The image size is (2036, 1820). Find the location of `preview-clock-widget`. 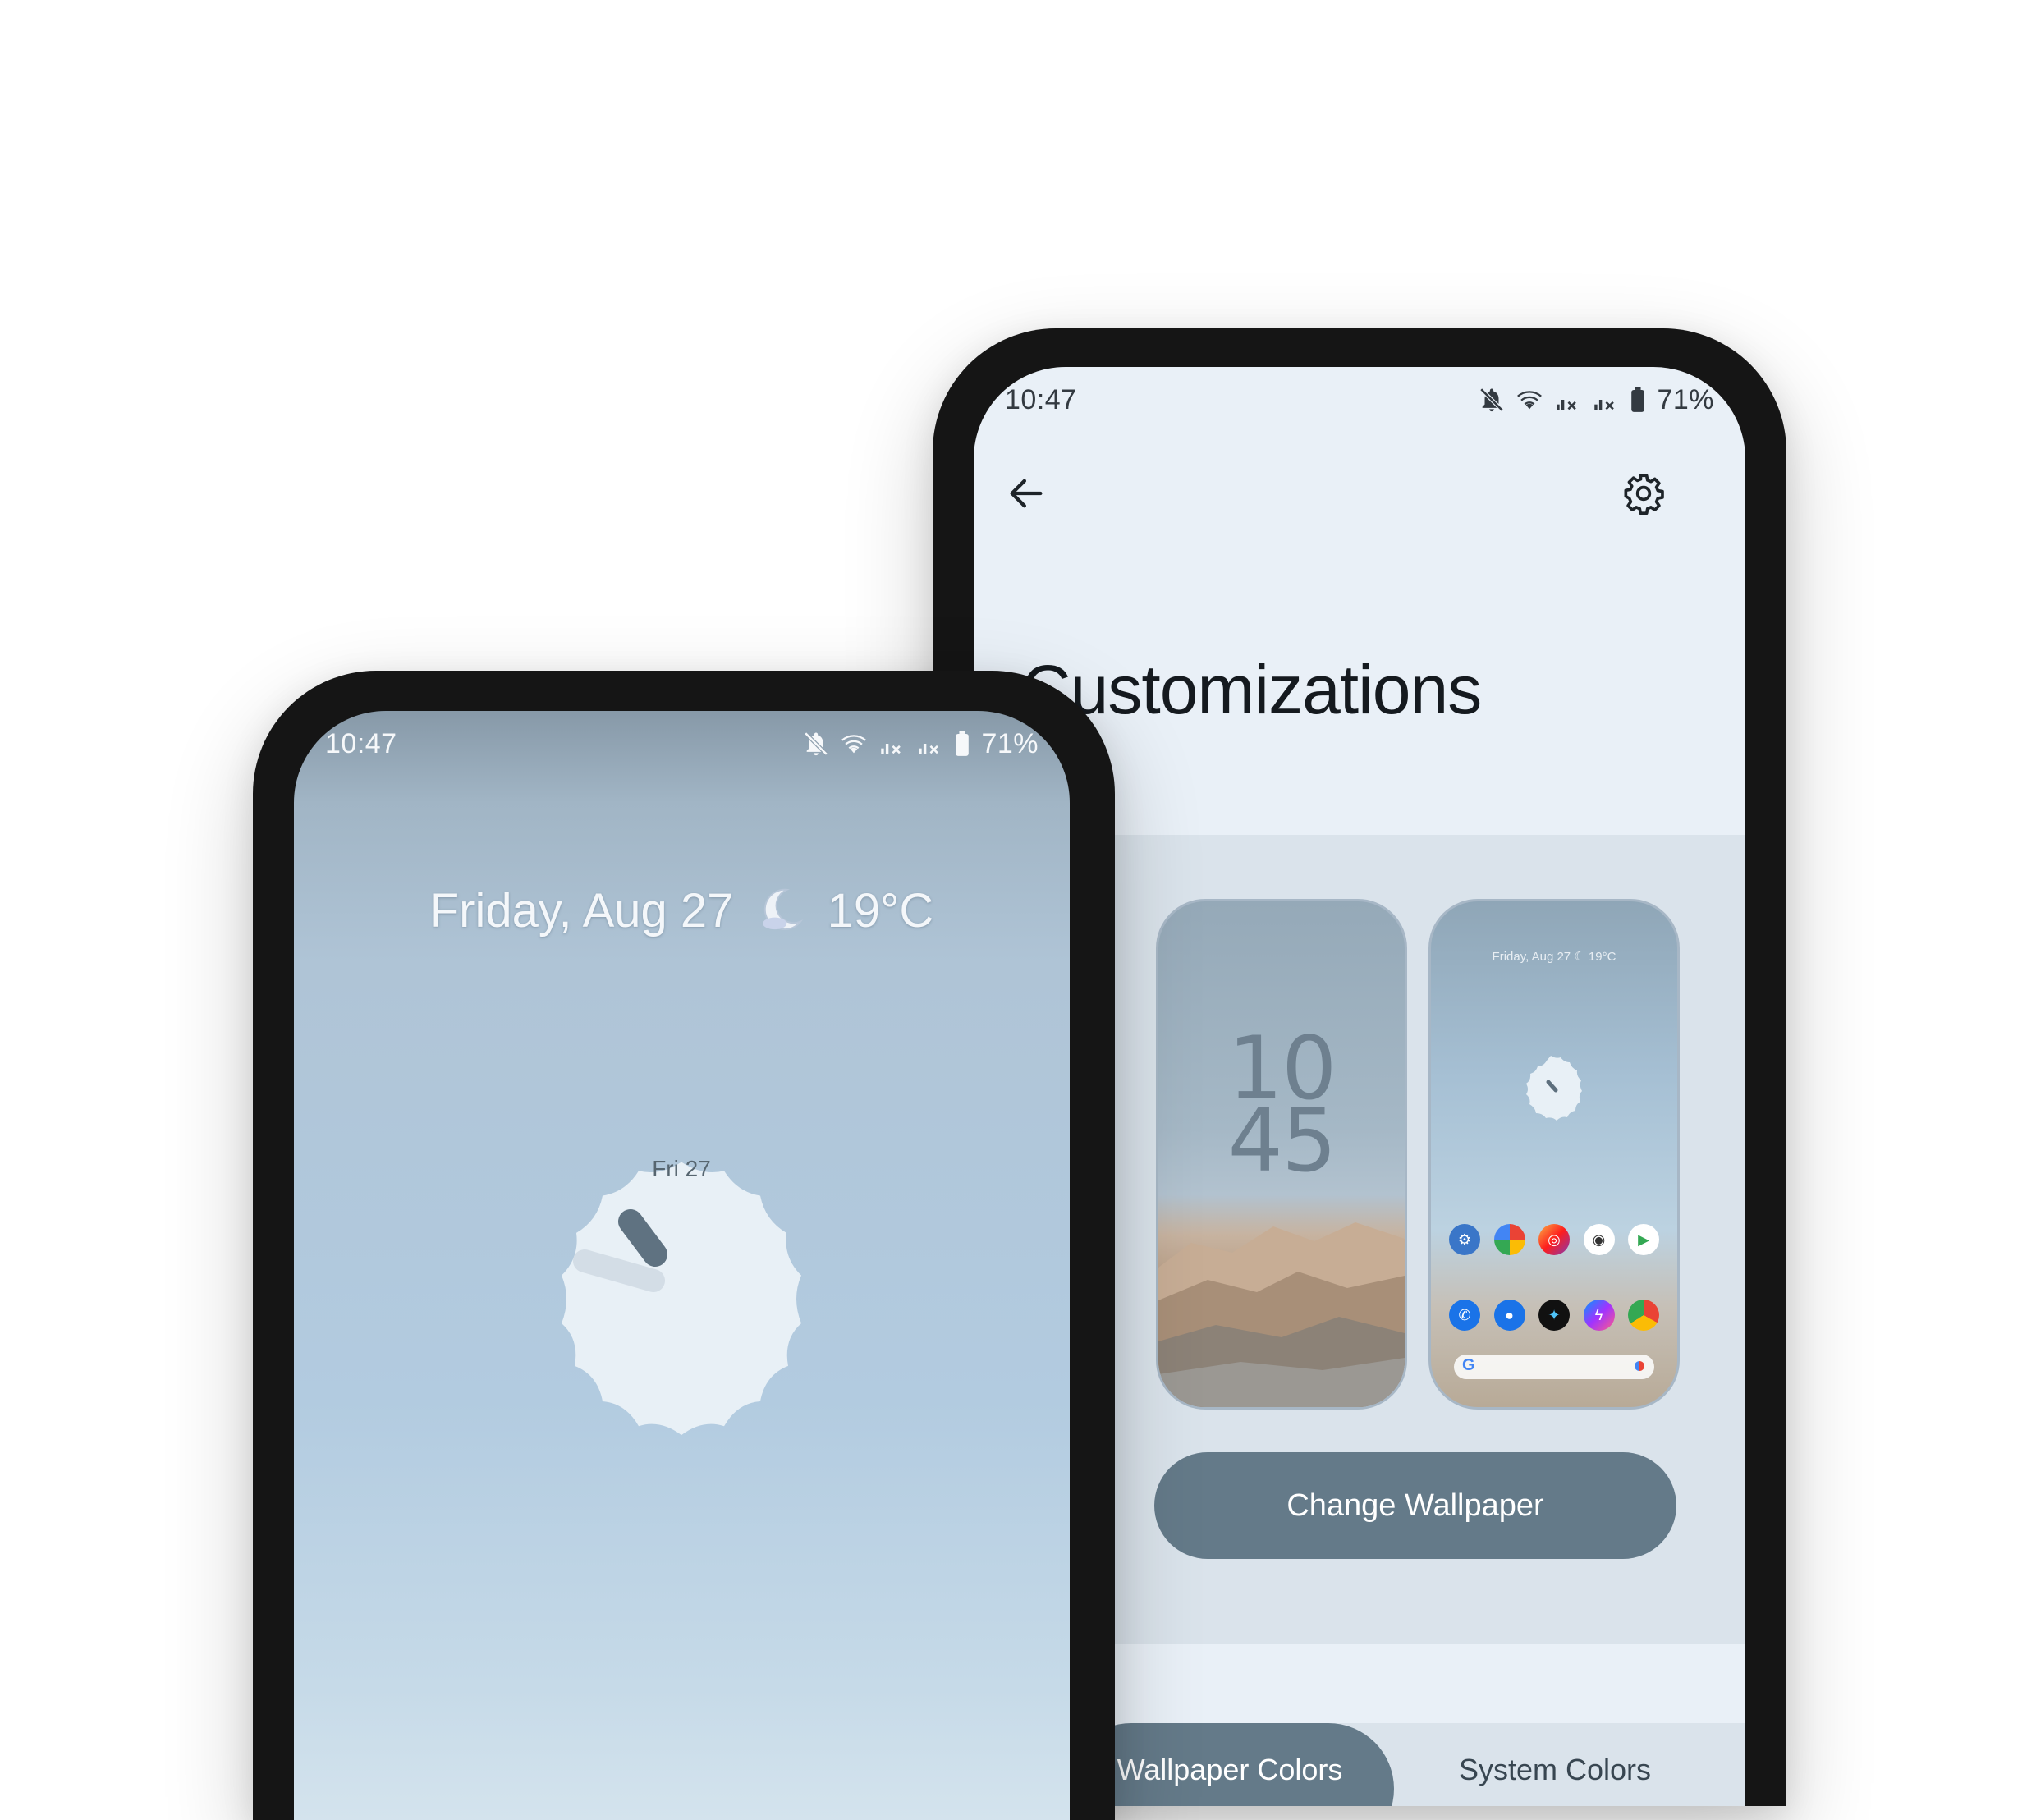

preview-clock-widget is located at coordinates (1554, 1089).